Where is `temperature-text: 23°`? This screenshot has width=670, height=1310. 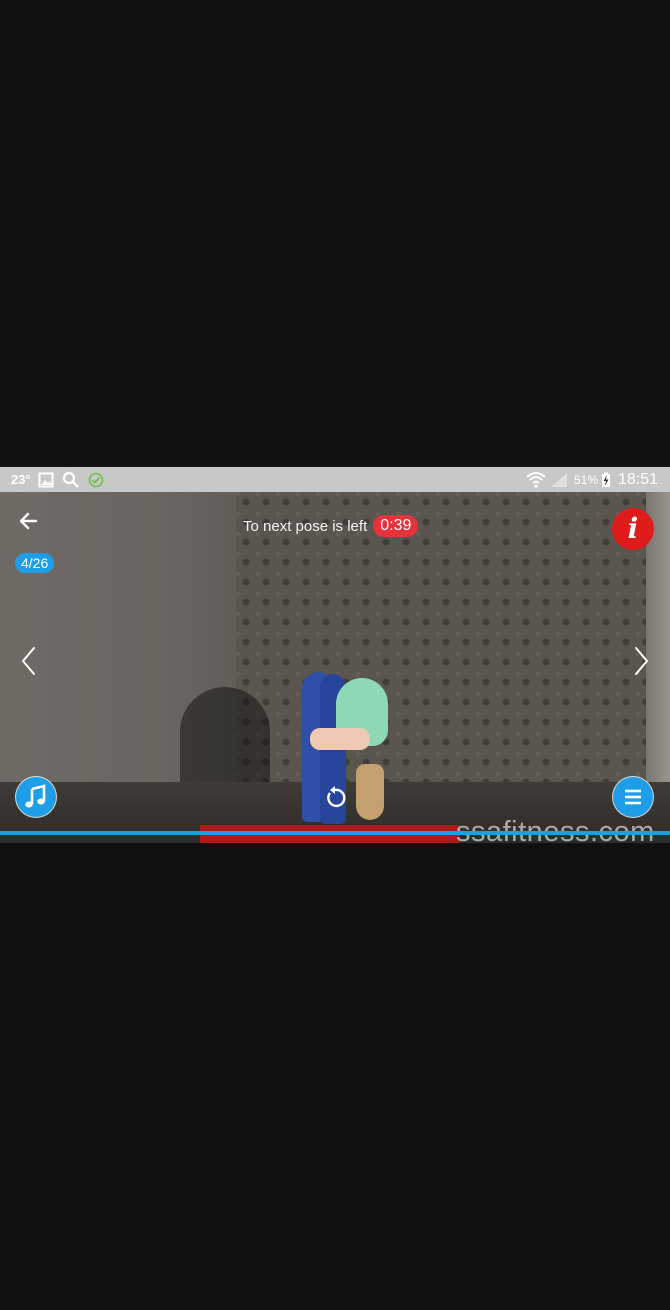 temperature-text: 23° is located at coordinates (21, 479).